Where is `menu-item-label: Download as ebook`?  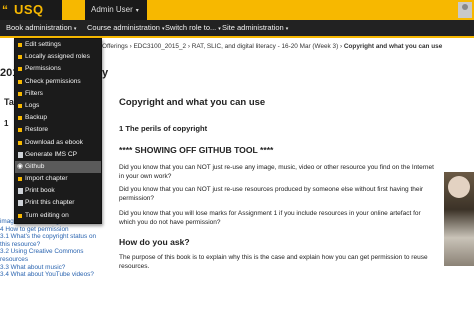
menu-item-label: Download as ebook is located at coordinates (54, 142).